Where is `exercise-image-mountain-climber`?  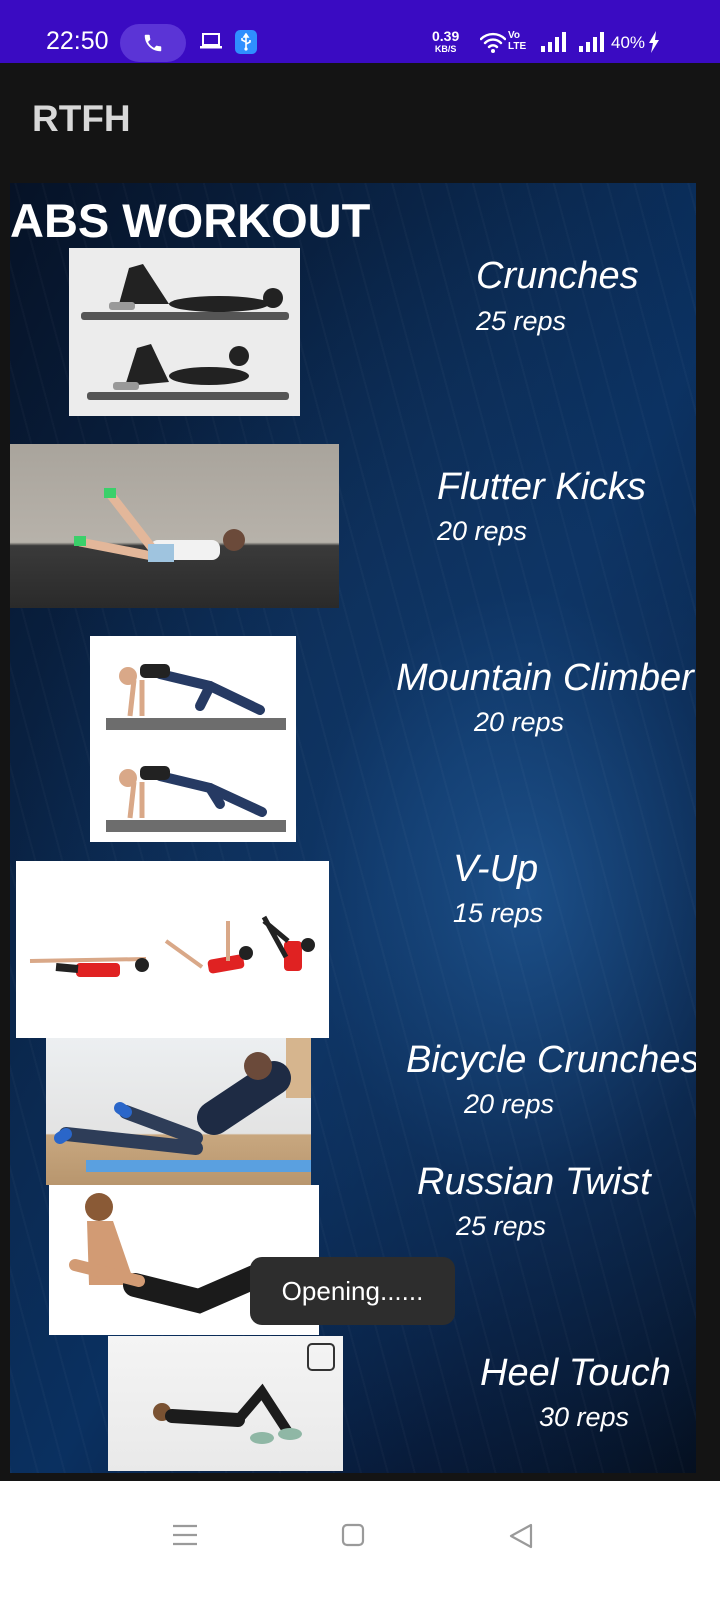
exercise-image-mountain-climber is located at coordinates (193, 739).